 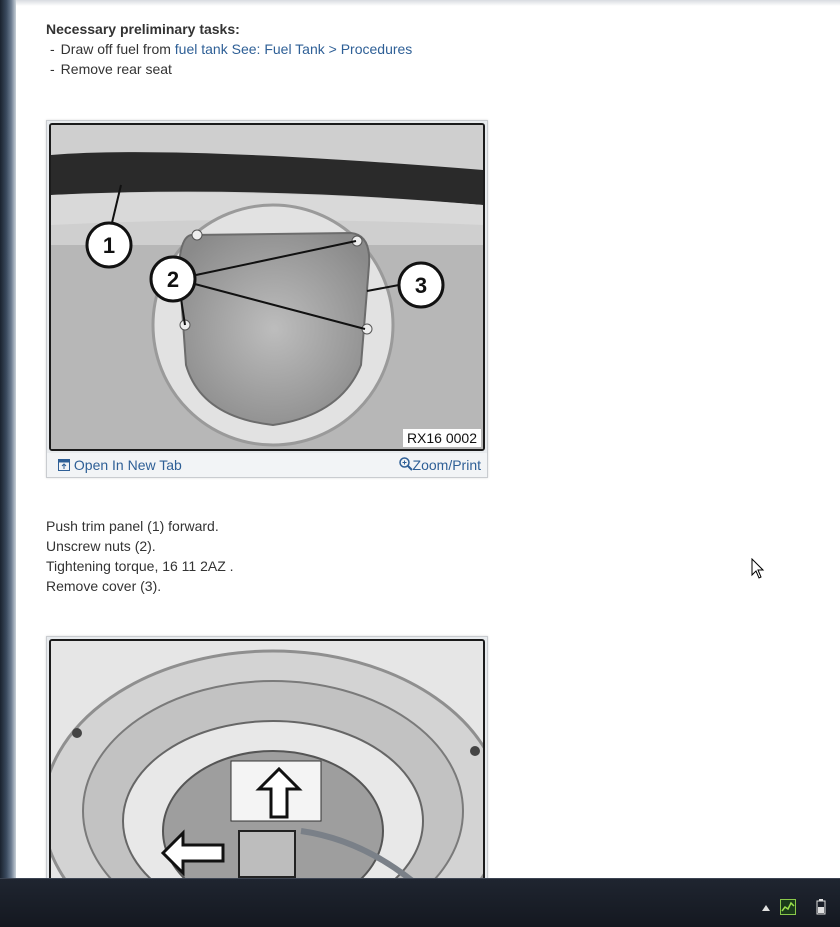 I want to click on network-monitor-icon, so click(x=788, y=907).